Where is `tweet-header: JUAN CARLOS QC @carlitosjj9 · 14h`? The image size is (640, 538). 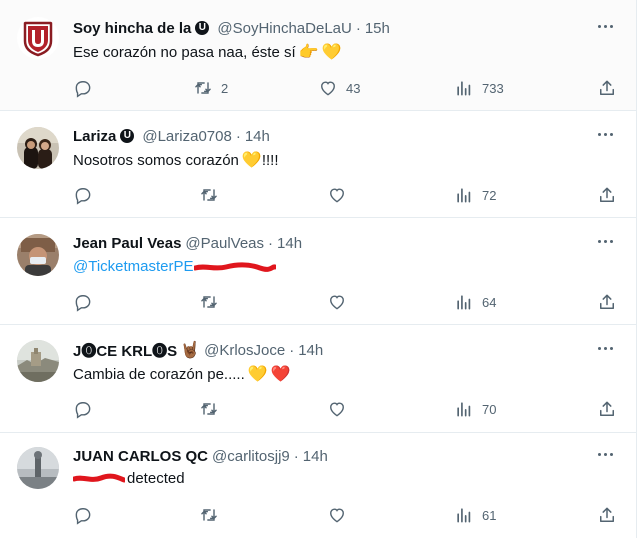
tweet-header: JUAN CARLOS QC @carlitosjj9 · 14h is located at coordinates (200, 456).